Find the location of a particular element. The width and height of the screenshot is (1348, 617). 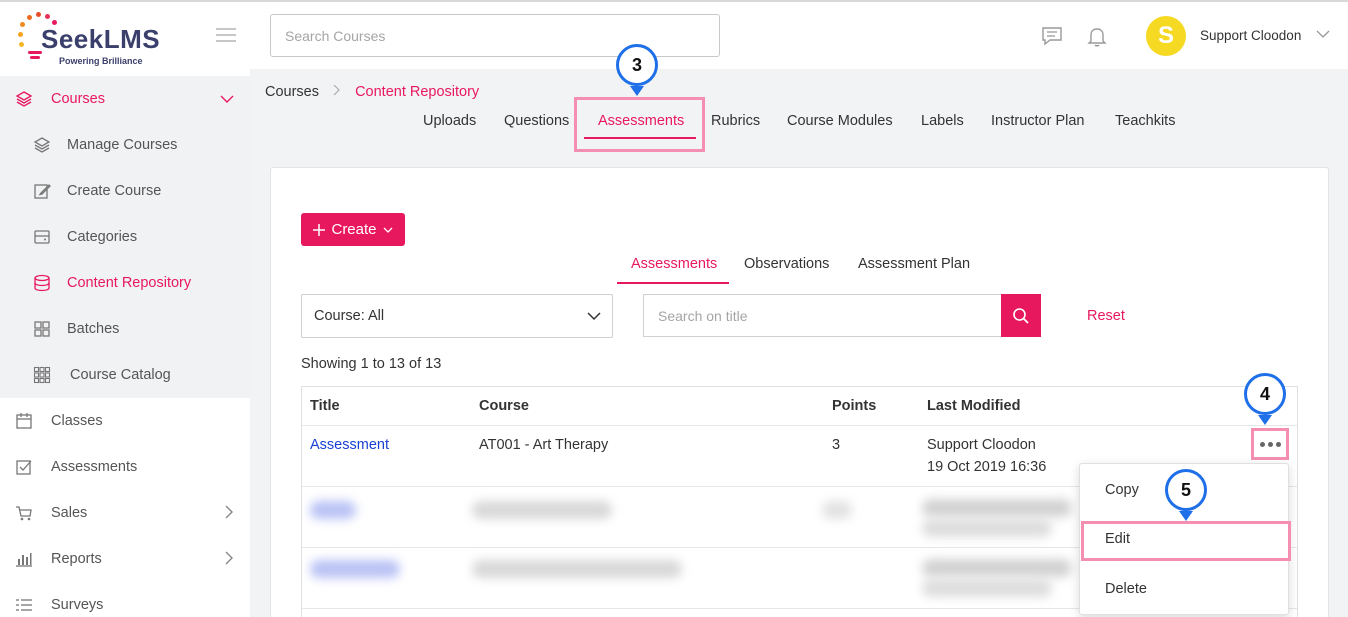

active-subtab-underline is located at coordinates (673, 283).